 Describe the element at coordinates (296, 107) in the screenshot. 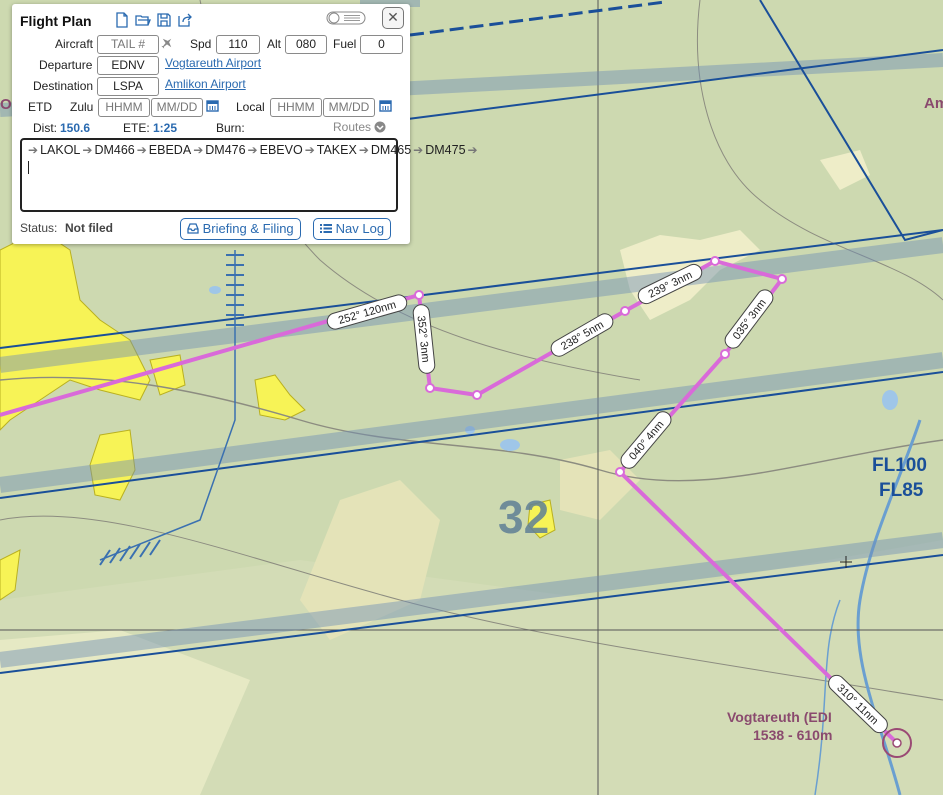

I see `local-time-input: HHMM` at that location.